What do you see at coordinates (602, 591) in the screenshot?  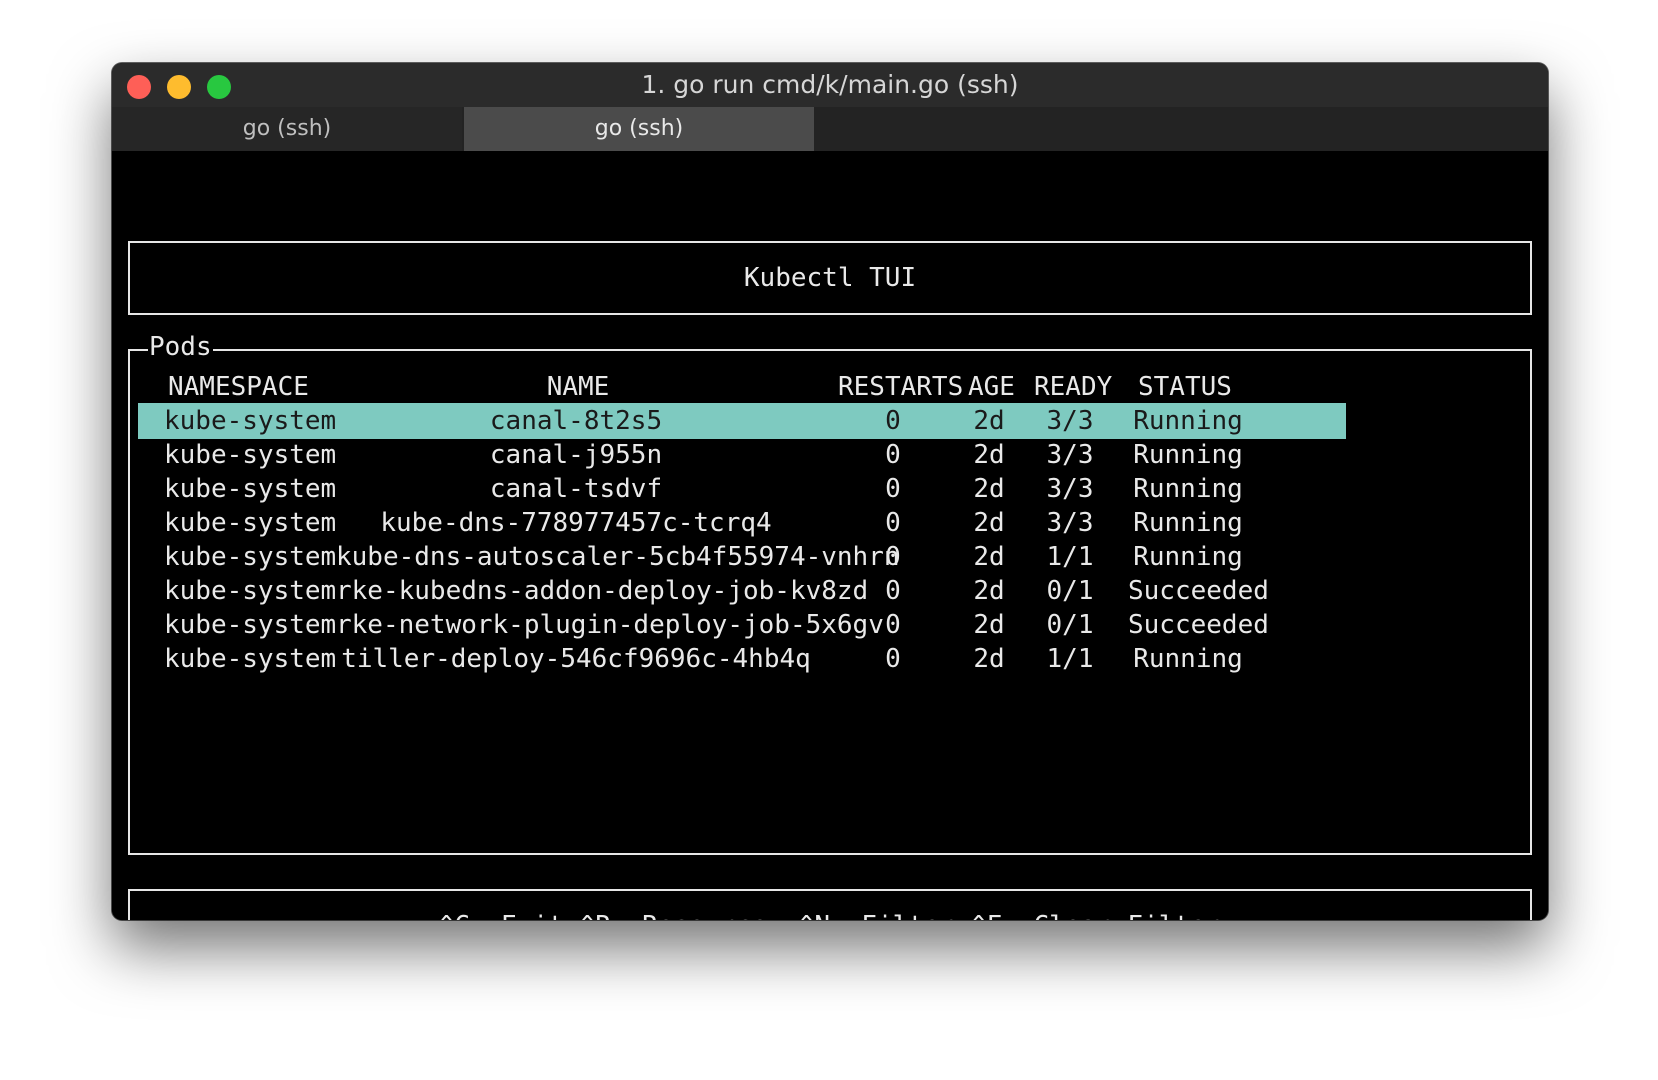 I see `cell-name: rke-kubedns-addon-deploy-job-kv8zd` at bounding box center [602, 591].